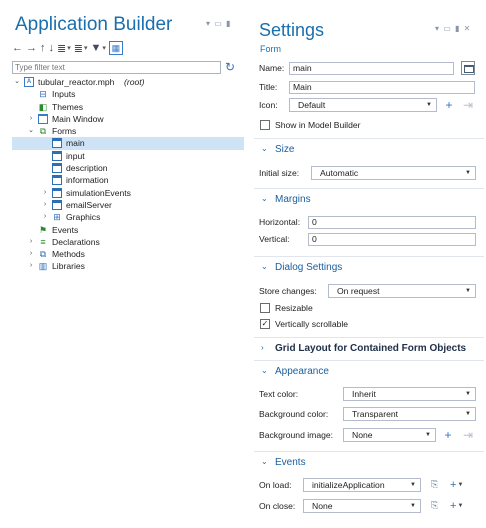 The image size is (486, 528). What do you see at coordinates (292, 30) in the screenshot?
I see `settings-title: Settings` at bounding box center [292, 30].